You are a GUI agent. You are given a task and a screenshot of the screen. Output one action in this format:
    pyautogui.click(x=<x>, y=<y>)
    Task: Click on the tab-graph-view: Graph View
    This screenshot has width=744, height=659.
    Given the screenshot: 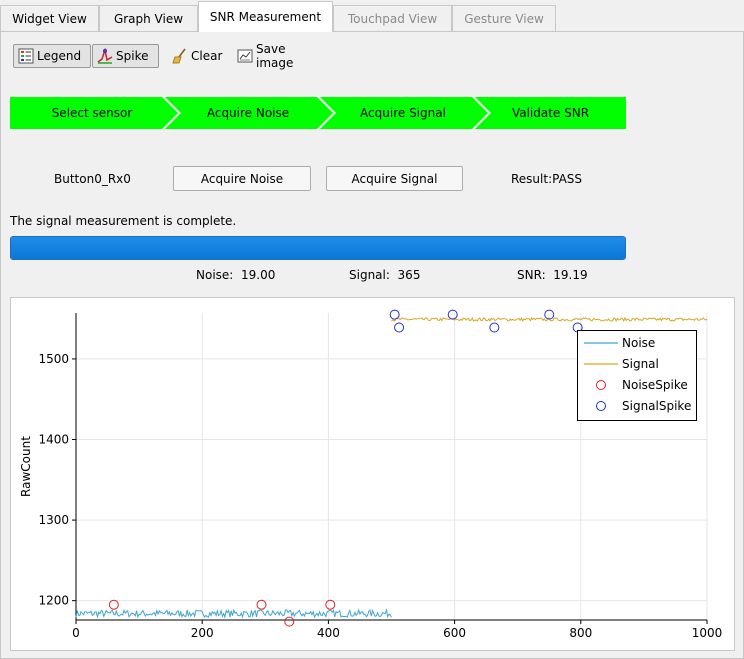 What is the action you would take?
    pyautogui.click(x=148, y=18)
    